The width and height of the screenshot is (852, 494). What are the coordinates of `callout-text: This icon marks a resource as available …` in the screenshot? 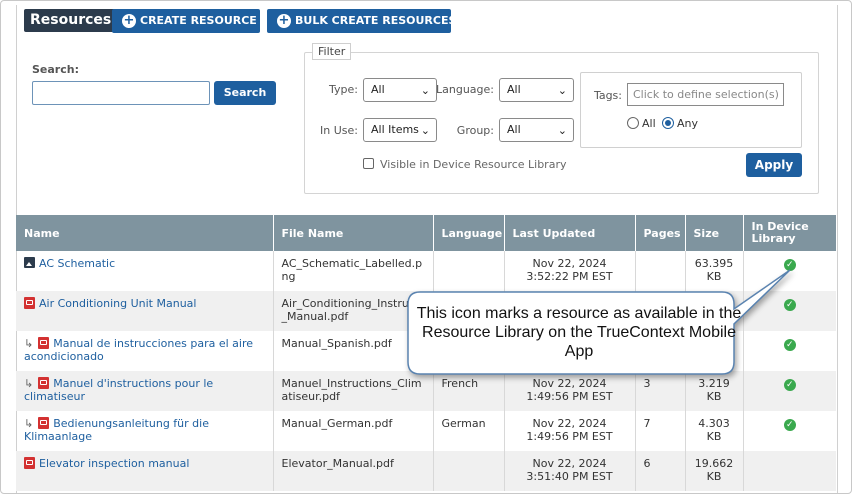 It's located at (579, 332).